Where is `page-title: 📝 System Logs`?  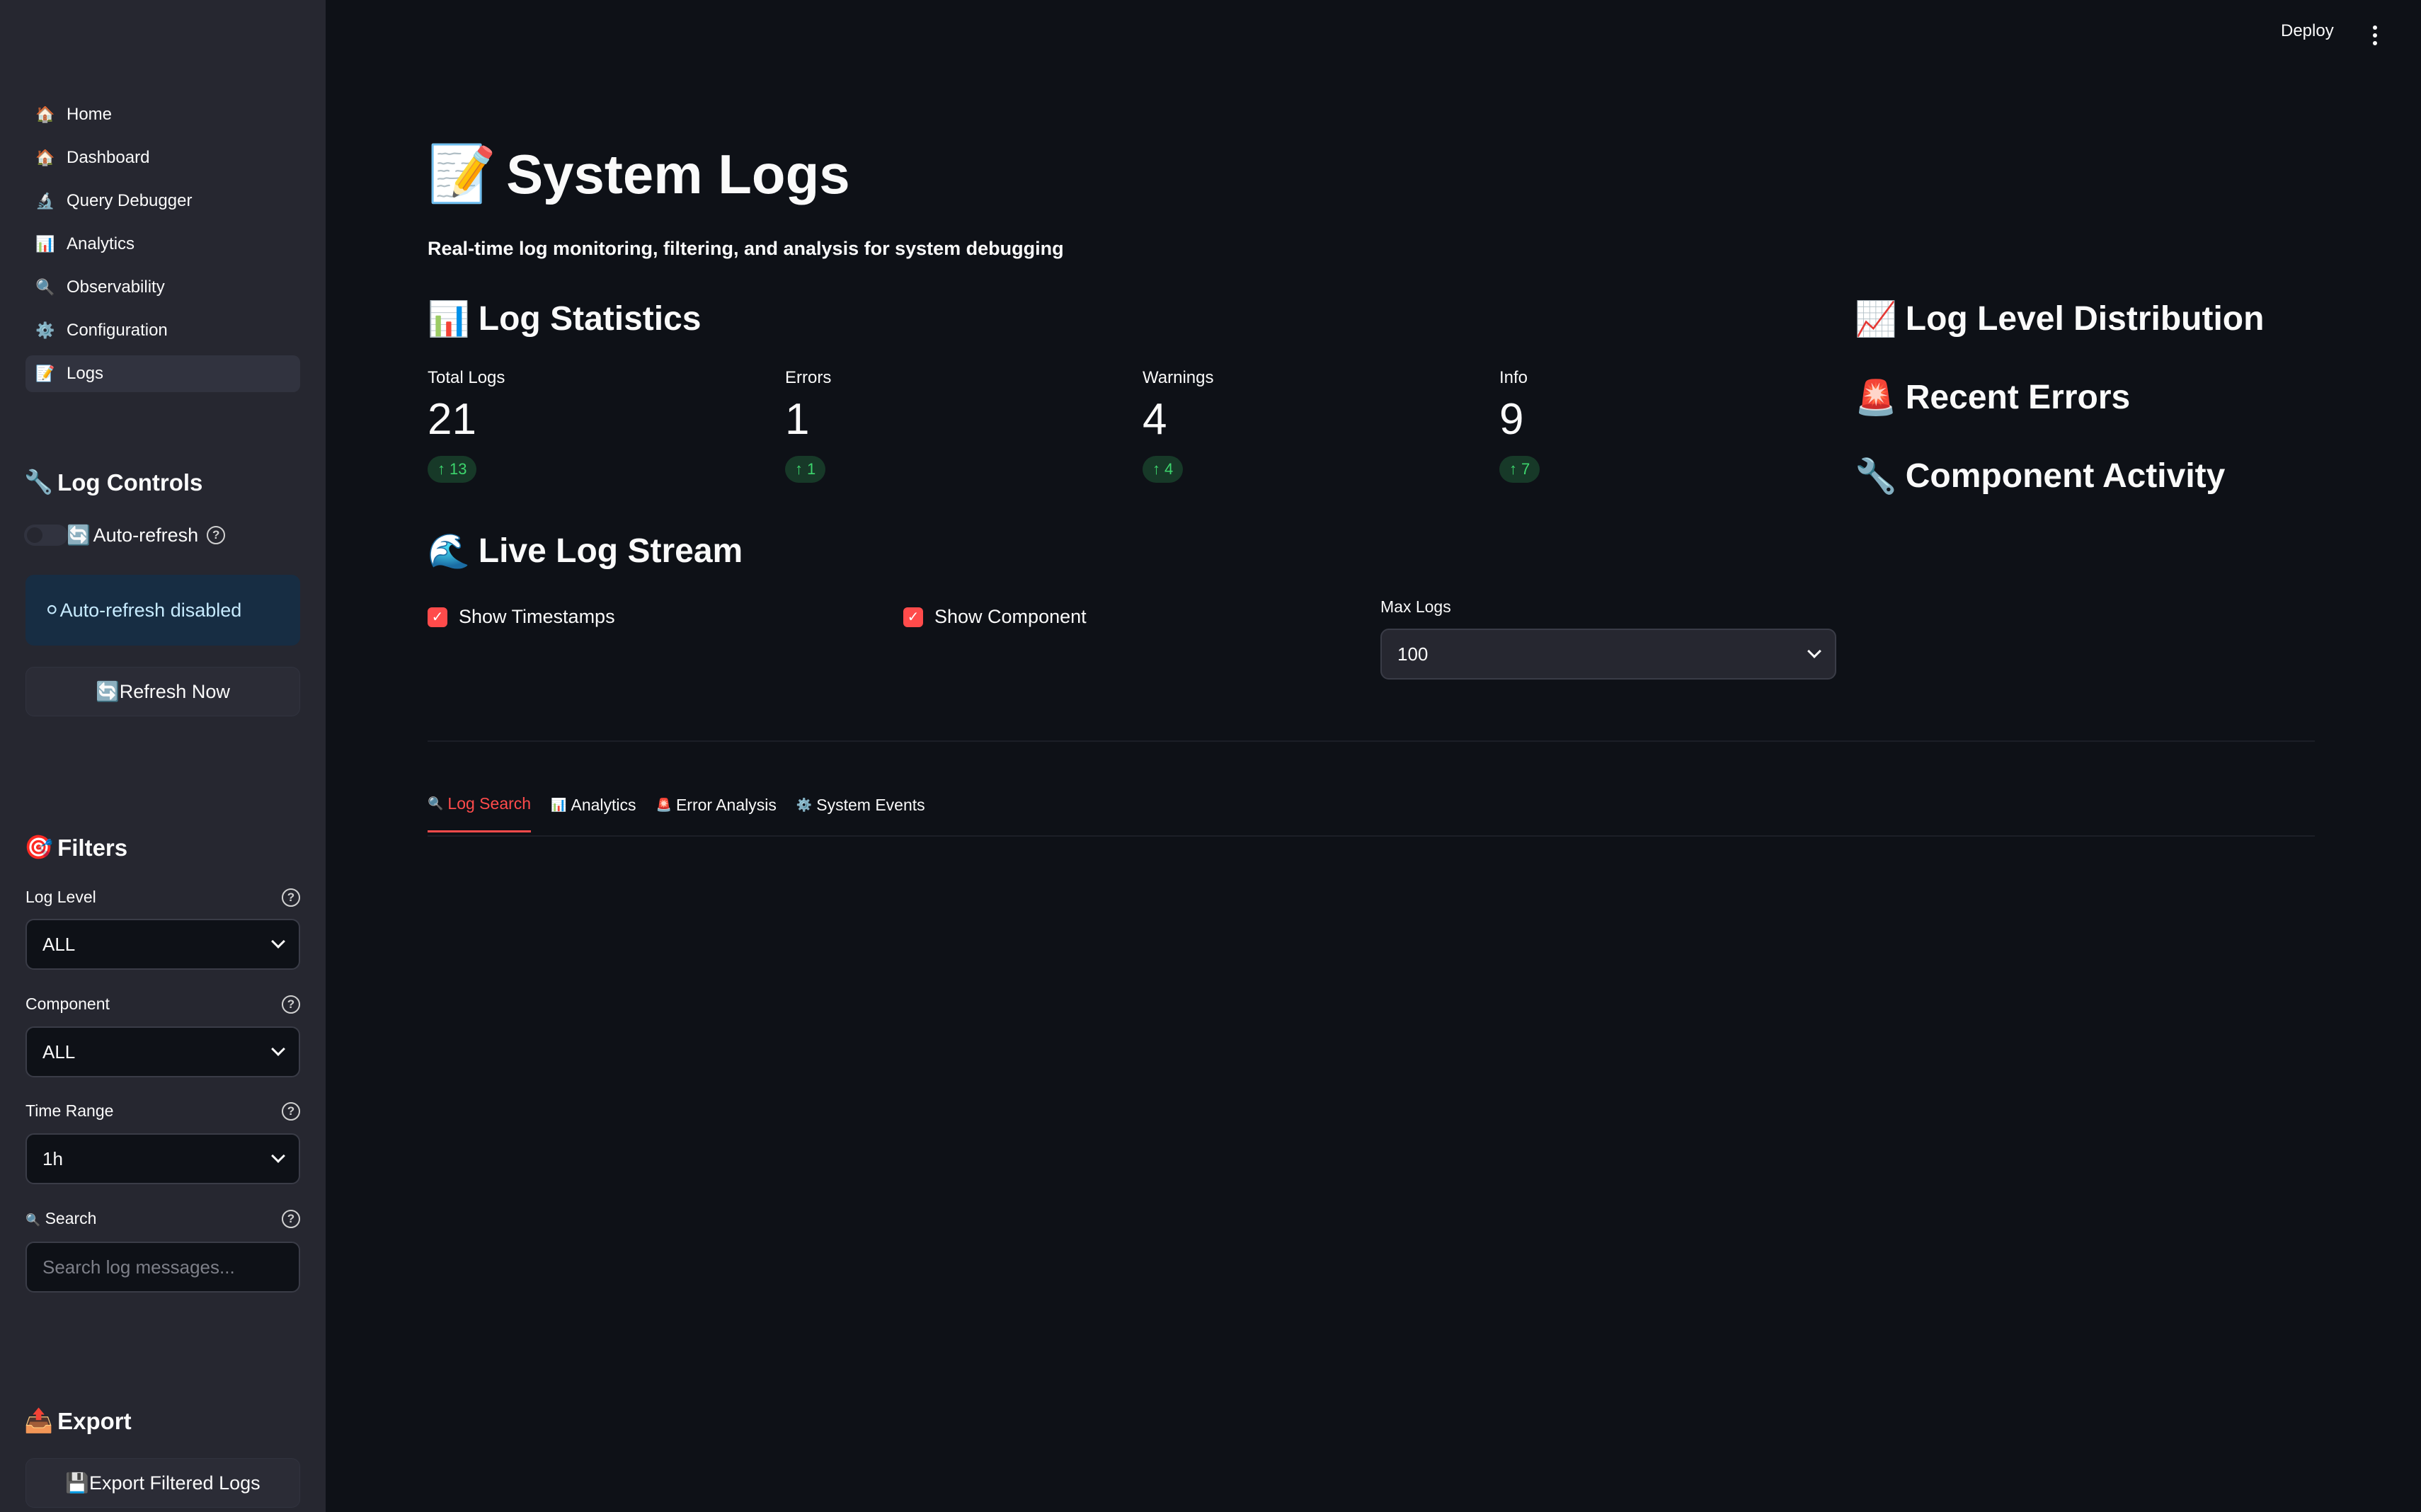 page-title: 📝 System Logs is located at coordinates (639, 174).